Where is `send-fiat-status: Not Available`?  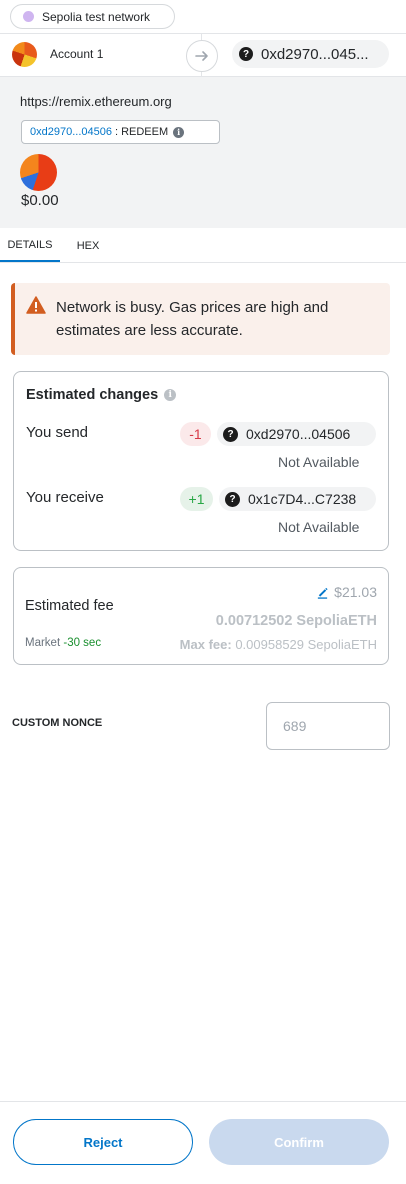 send-fiat-status: Not Available is located at coordinates (319, 462).